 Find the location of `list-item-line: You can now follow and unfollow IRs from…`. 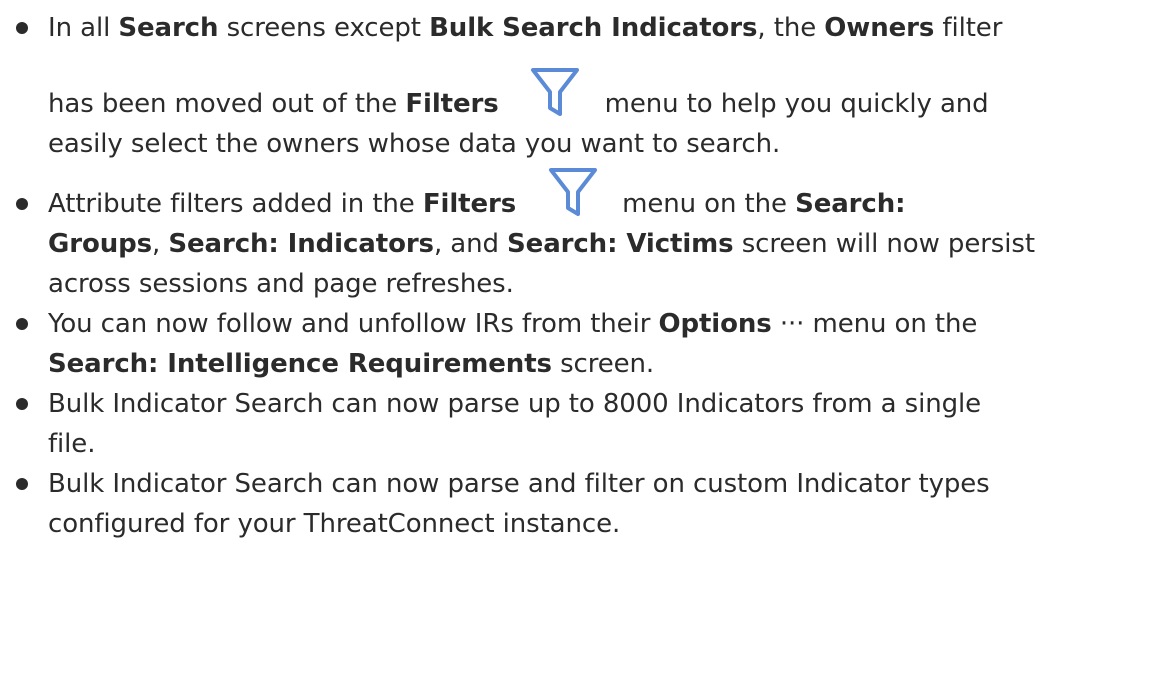

list-item-line: You can now follow and unfollow IRs from… is located at coordinates (512, 324).